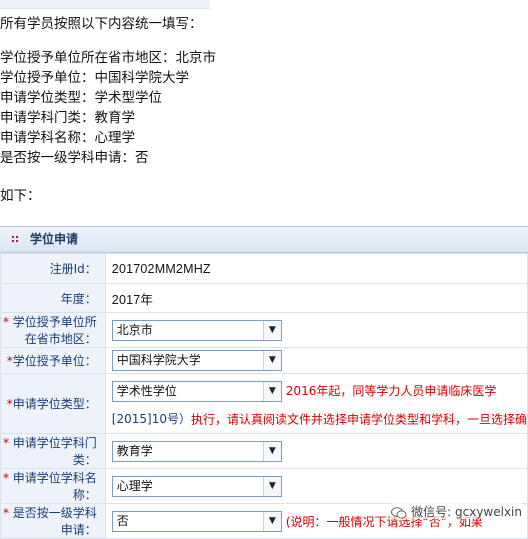  What do you see at coordinates (316, 298) in the screenshot?
I see `year-value: 2017年` at bounding box center [316, 298].